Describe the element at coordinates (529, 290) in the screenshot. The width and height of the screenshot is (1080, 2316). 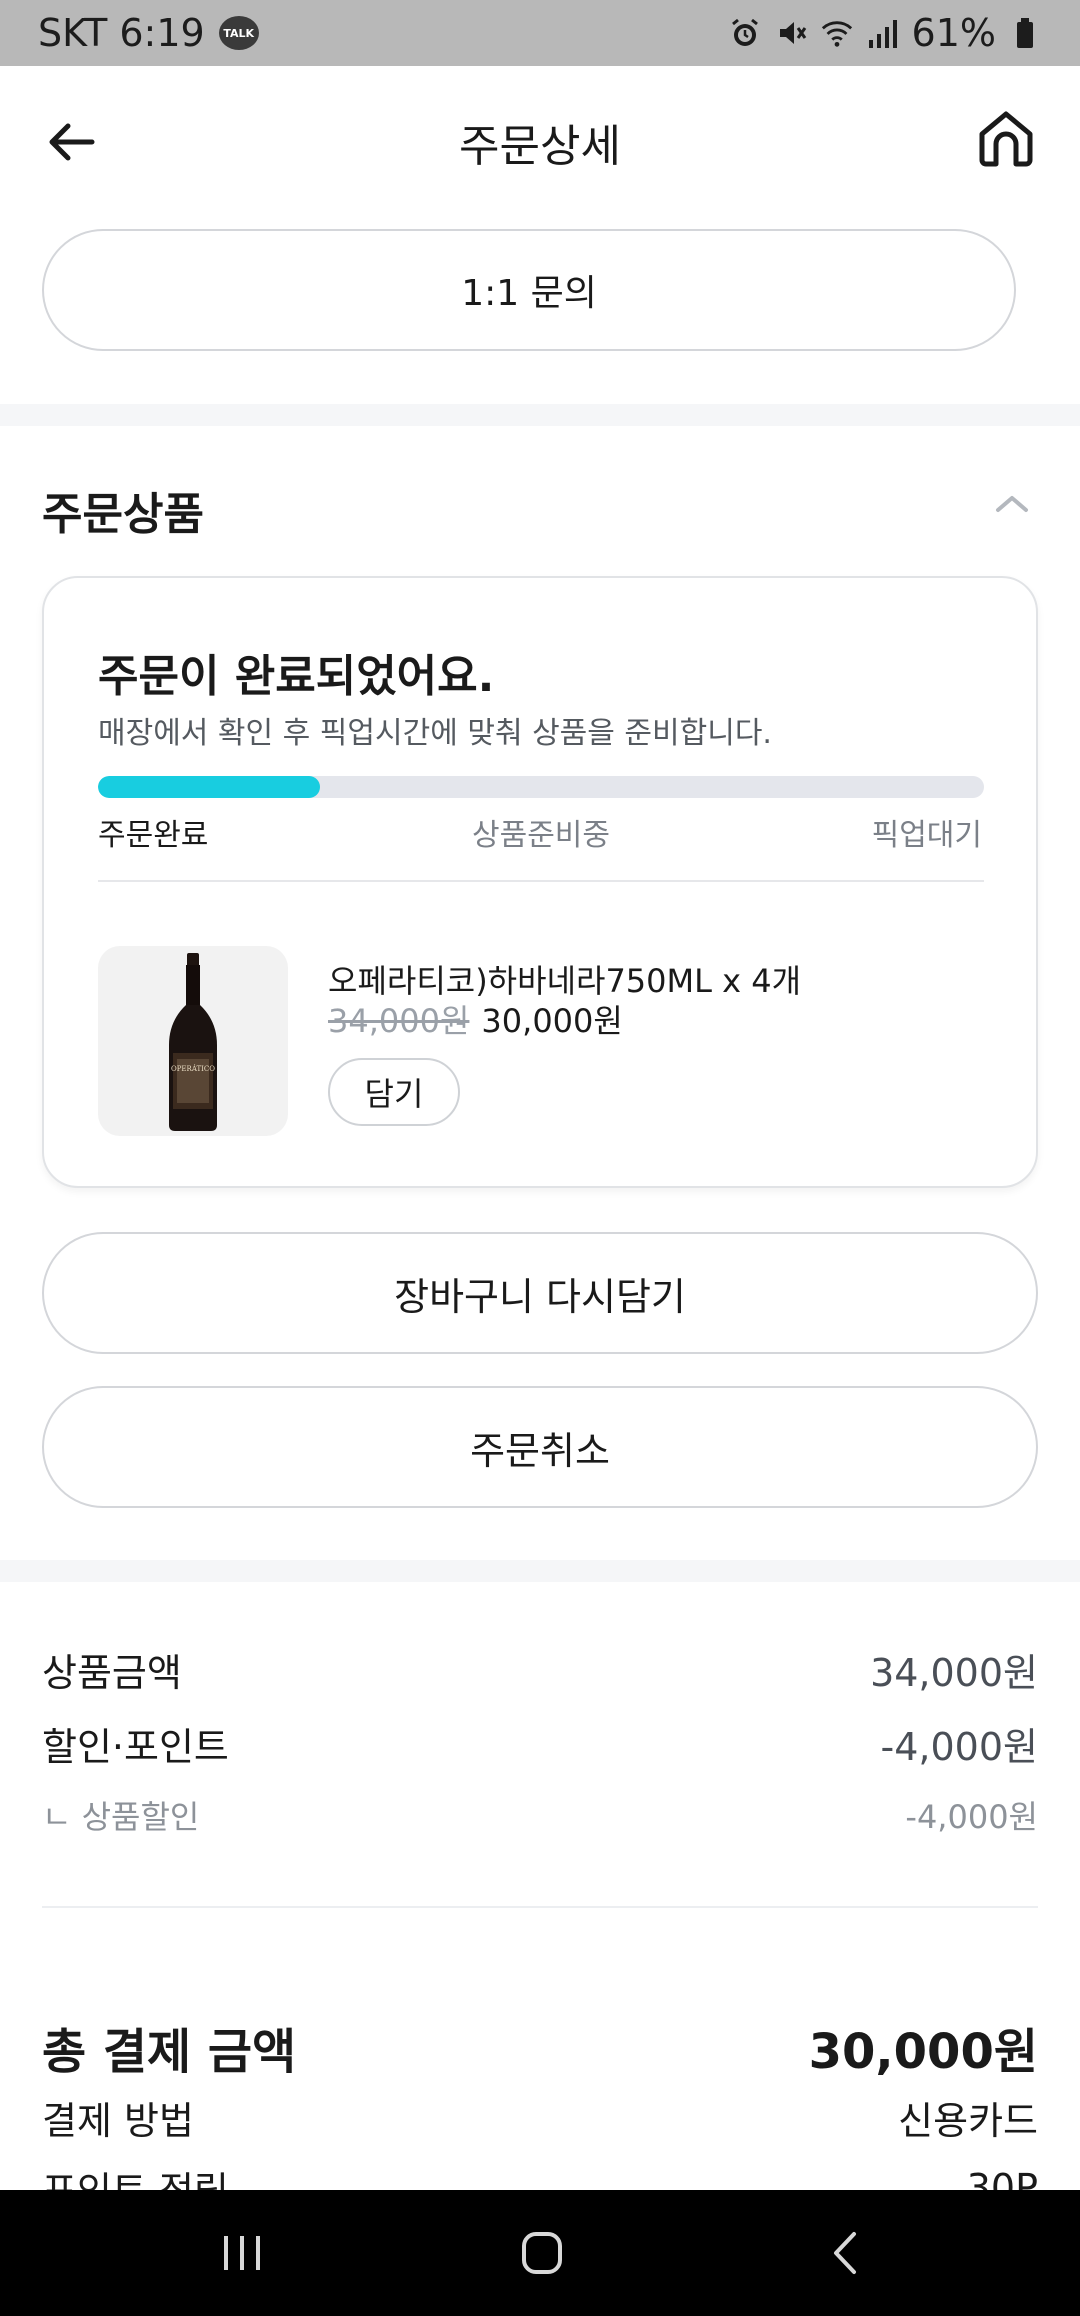
I see `inquiry-button: 1:1 문의` at that location.